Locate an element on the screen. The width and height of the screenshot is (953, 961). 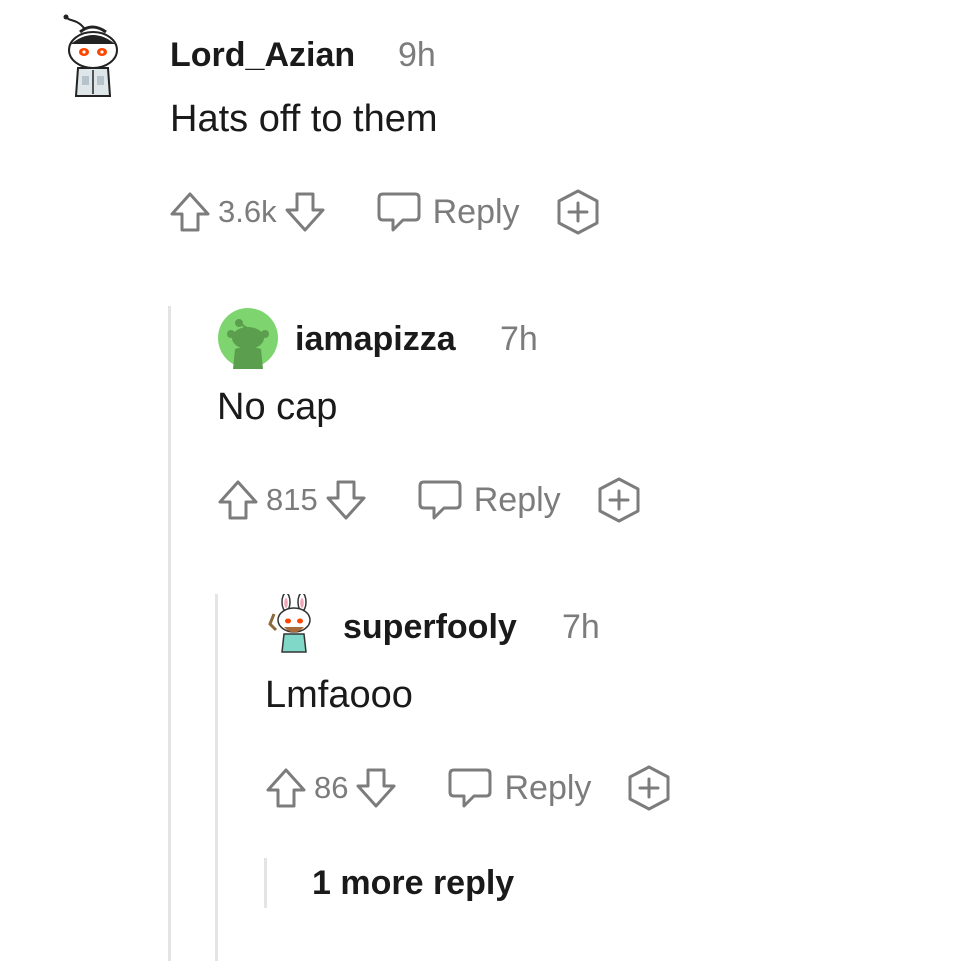
comment-username: iamapizza is located at coordinates (375, 339).